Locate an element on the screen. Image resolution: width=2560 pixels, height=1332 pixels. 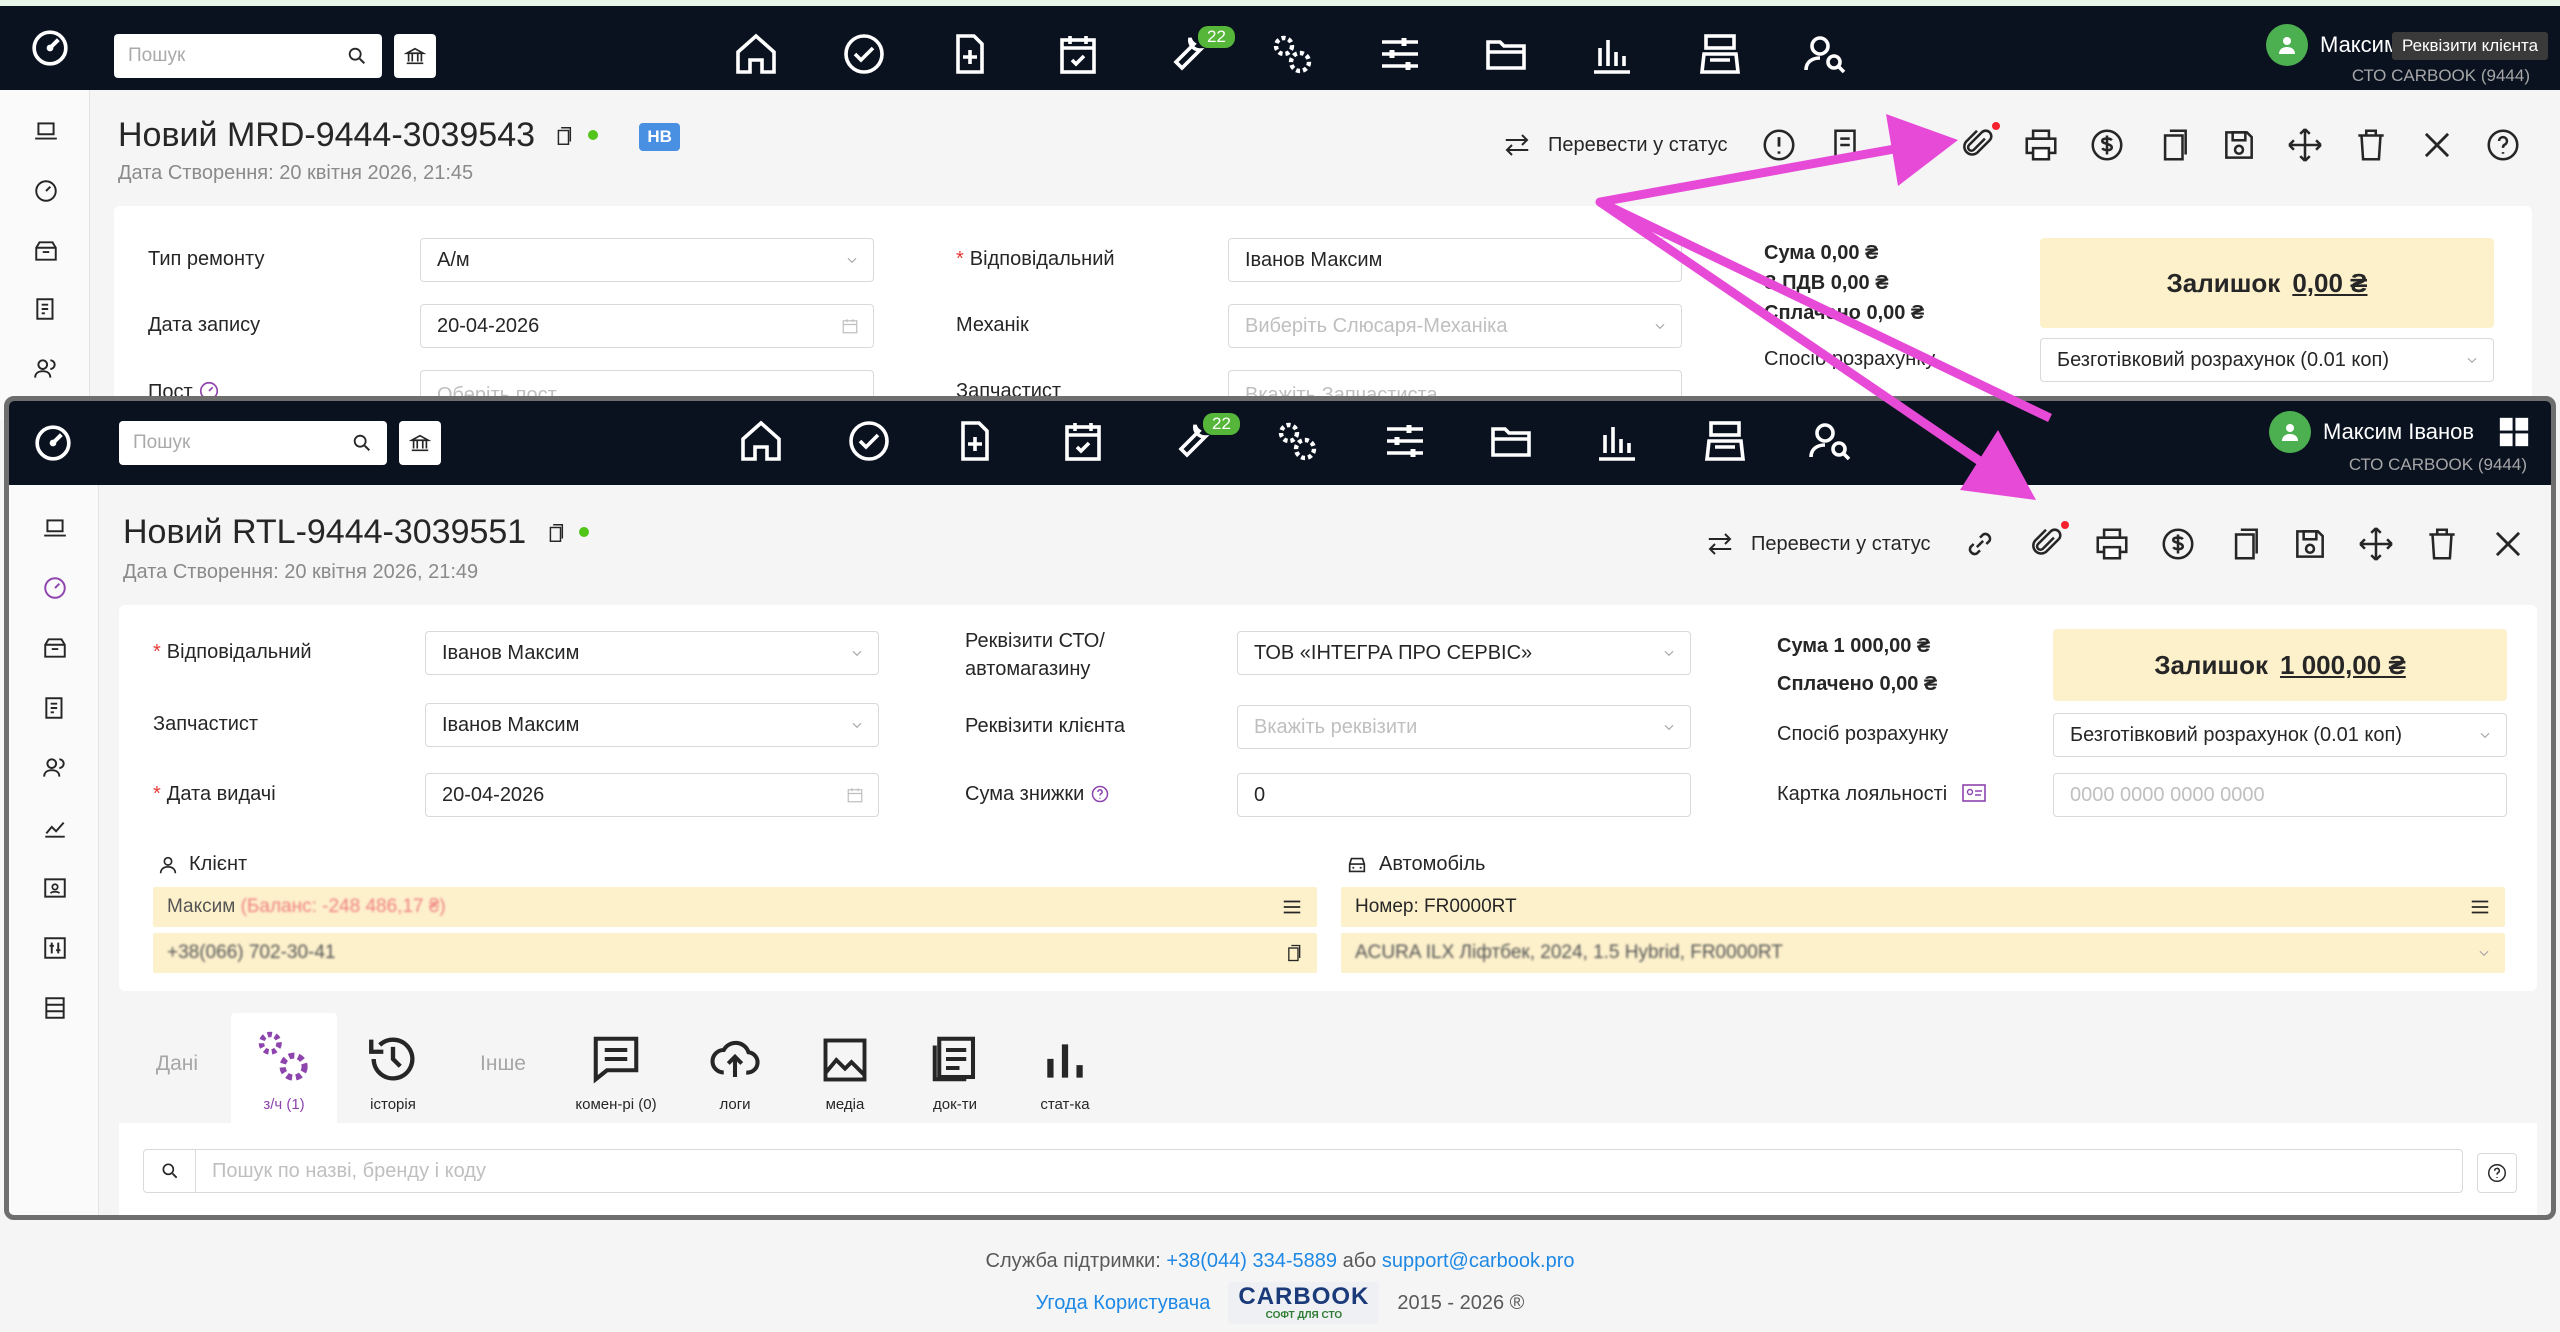
top-warning-icon is located at coordinates (1779, 145).